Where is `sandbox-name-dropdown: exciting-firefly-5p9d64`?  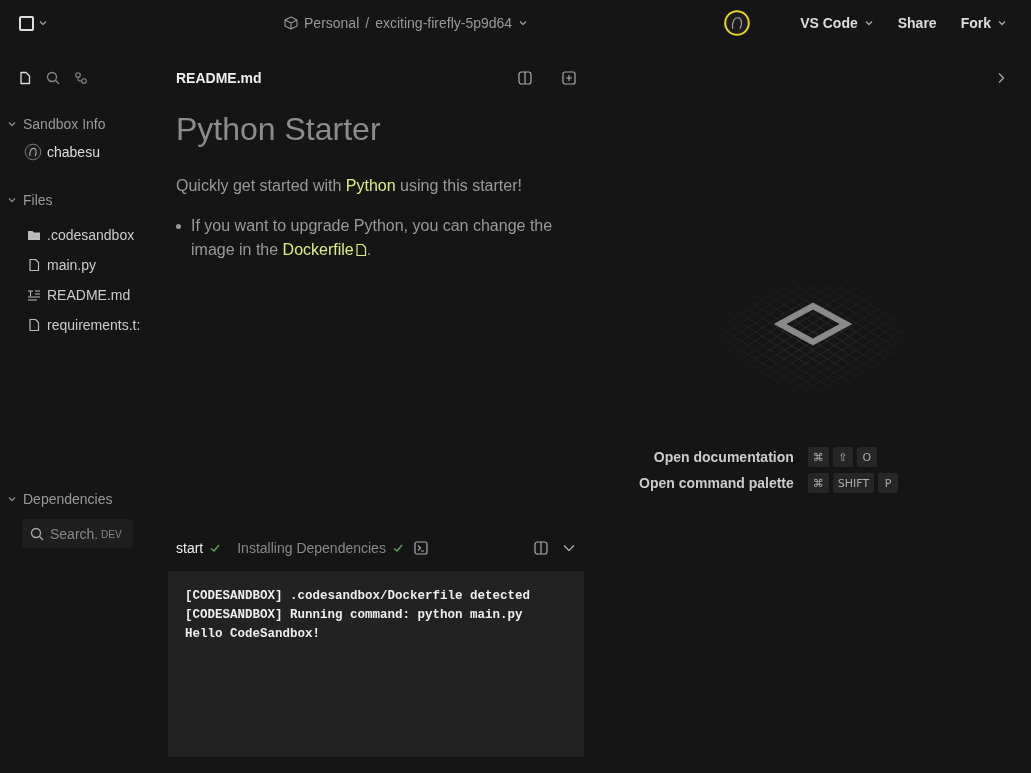
sandbox-name-dropdown: exciting-firefly-5p9d64 is located at coordinates (452, 23).